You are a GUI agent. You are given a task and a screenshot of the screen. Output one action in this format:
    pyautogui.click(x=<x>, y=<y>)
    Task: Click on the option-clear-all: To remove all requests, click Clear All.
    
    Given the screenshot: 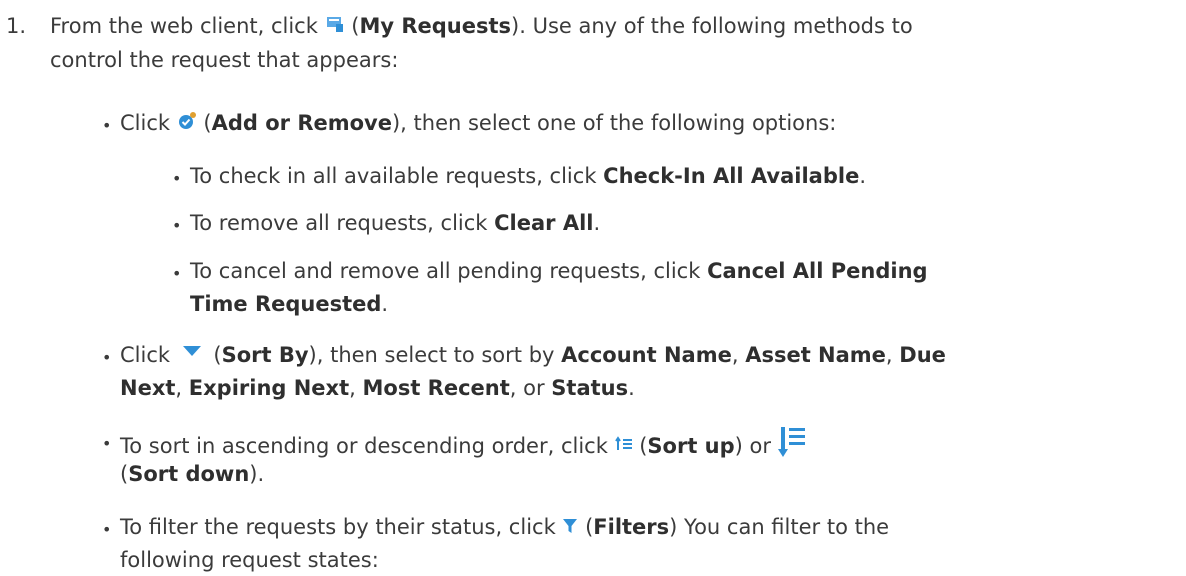 What is the action you would take?
    pyautogui.click(x=395, y=223)
    